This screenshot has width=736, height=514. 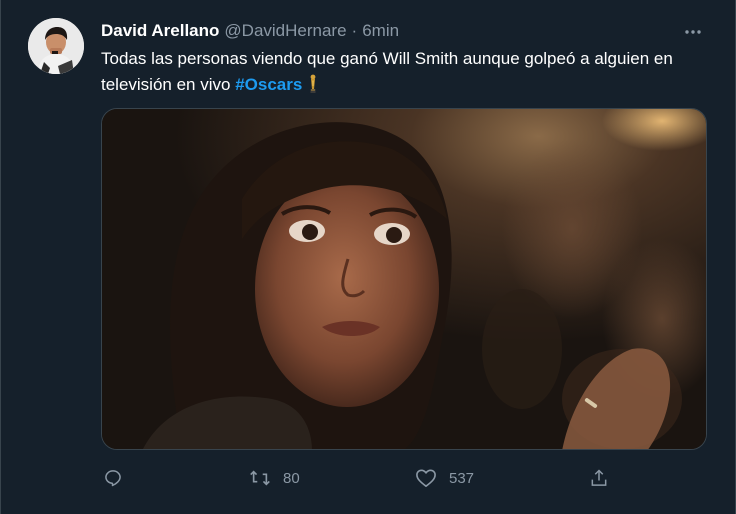 I want to click on avatar-photo, so click(x=56, y=46).